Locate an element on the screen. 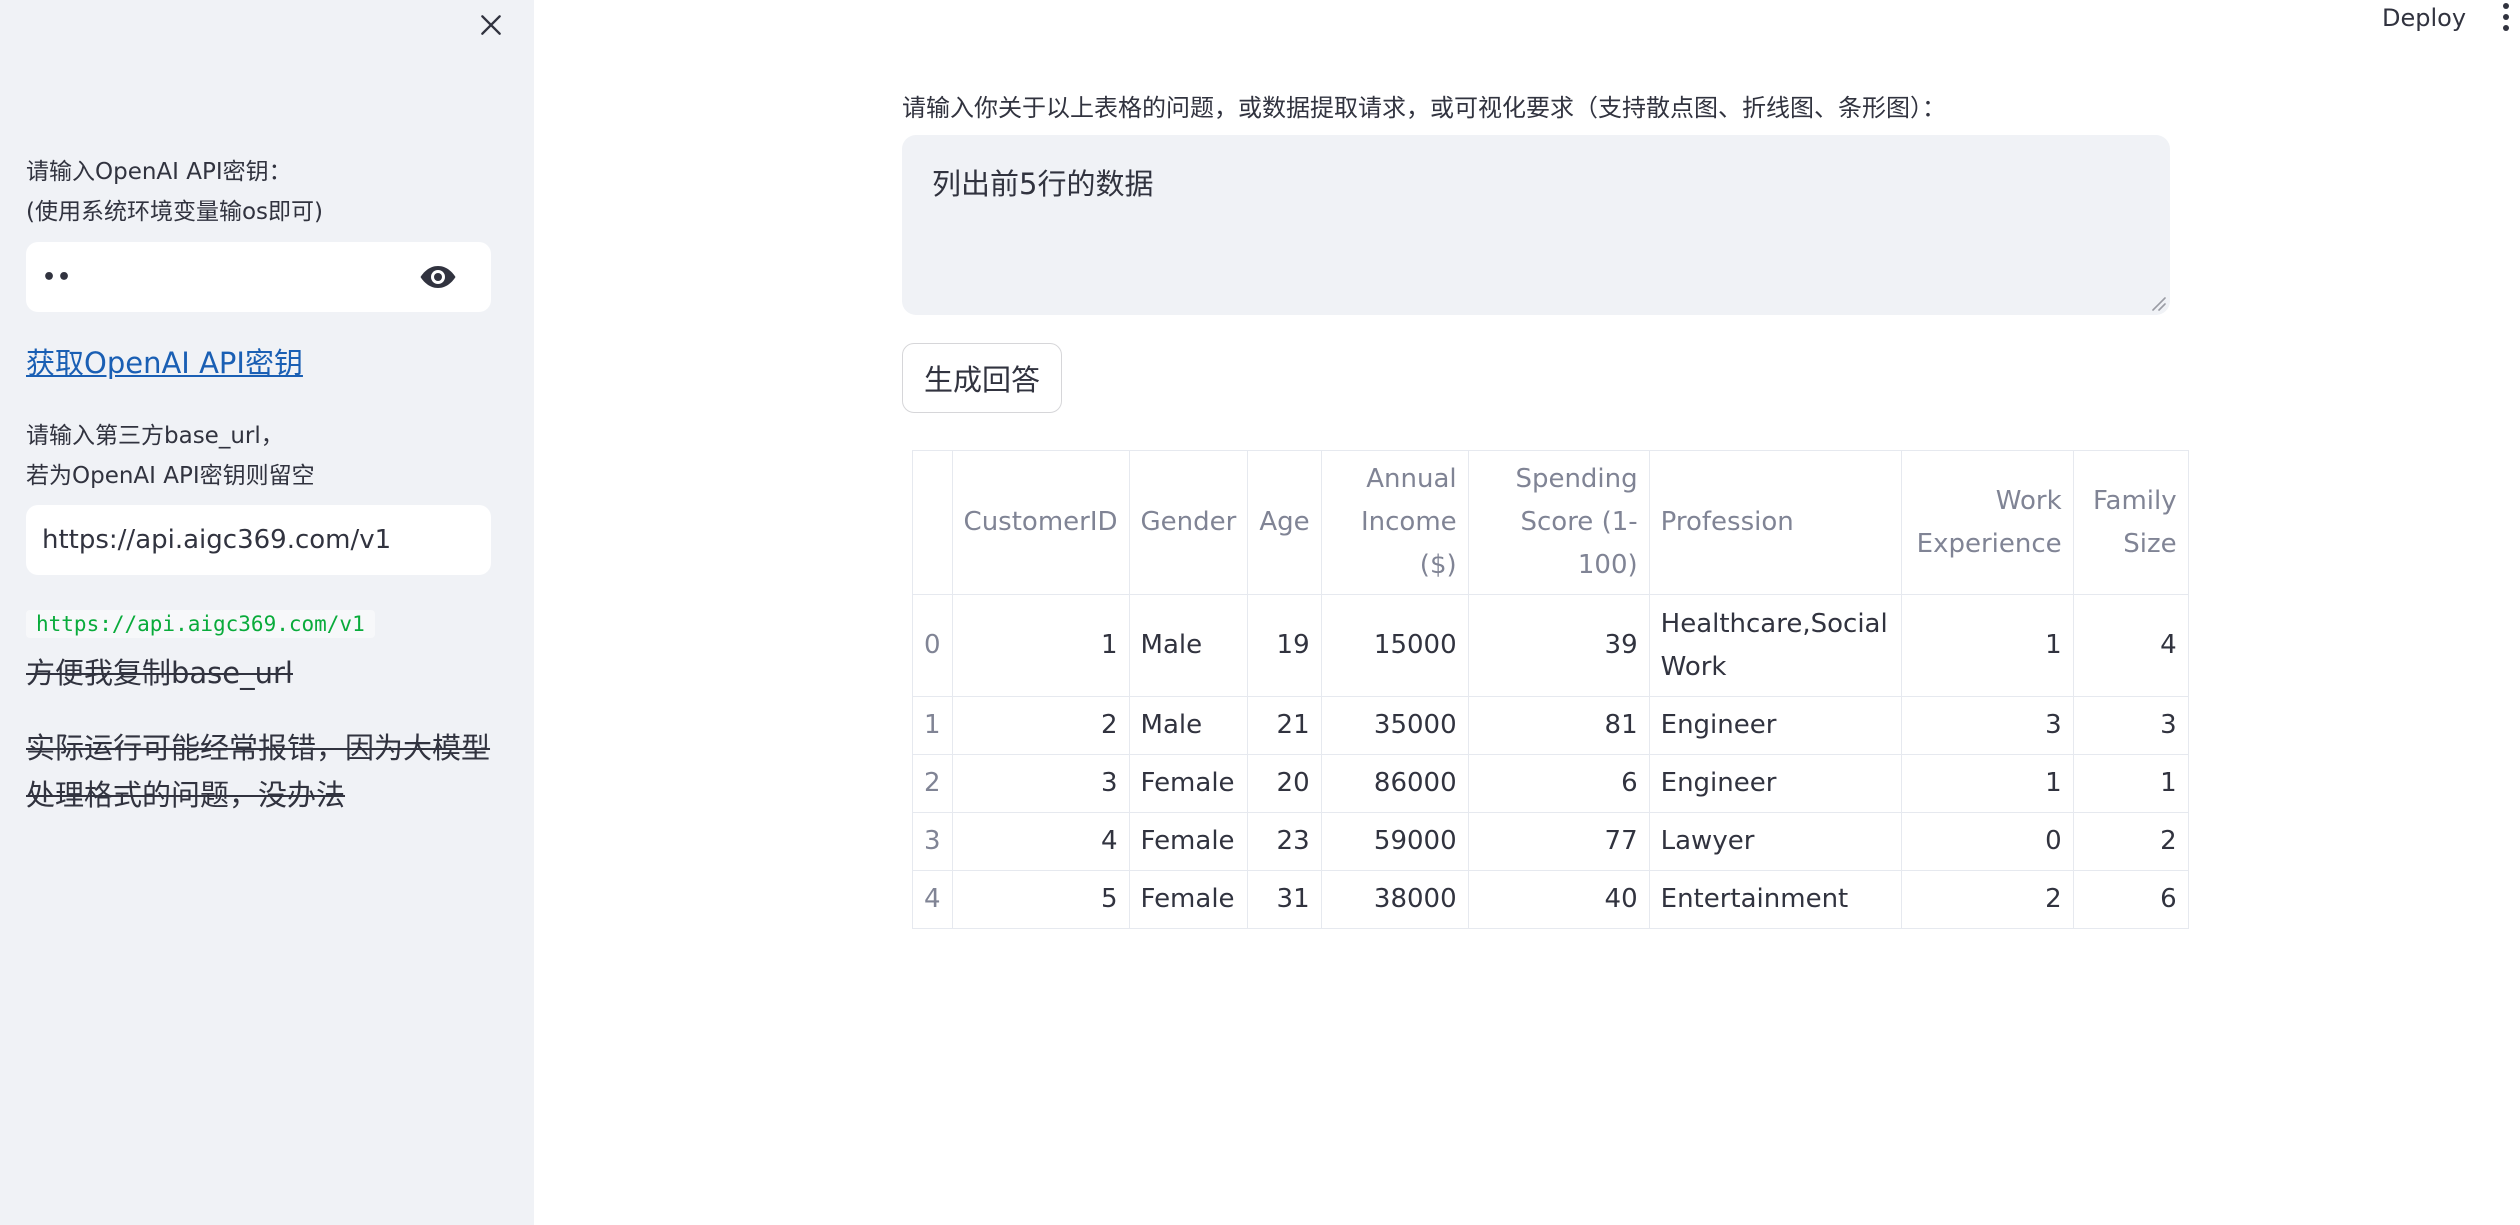 The width and height of the screenshot is (2520, 1225). header-text: CustomerID is located at coordinates (1040, 522).